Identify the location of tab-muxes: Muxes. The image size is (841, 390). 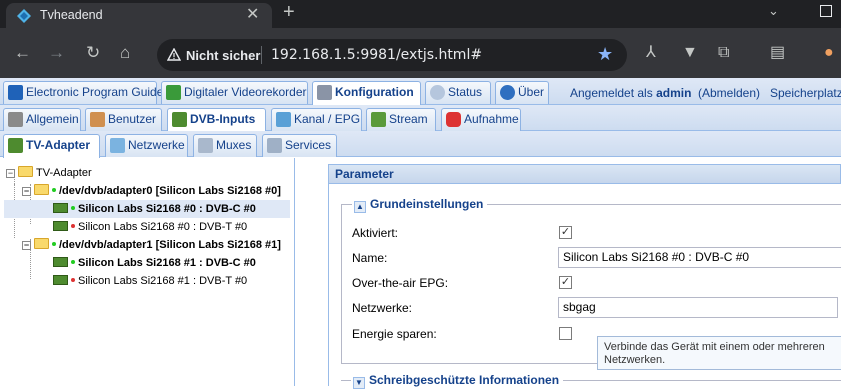
(225, 145).